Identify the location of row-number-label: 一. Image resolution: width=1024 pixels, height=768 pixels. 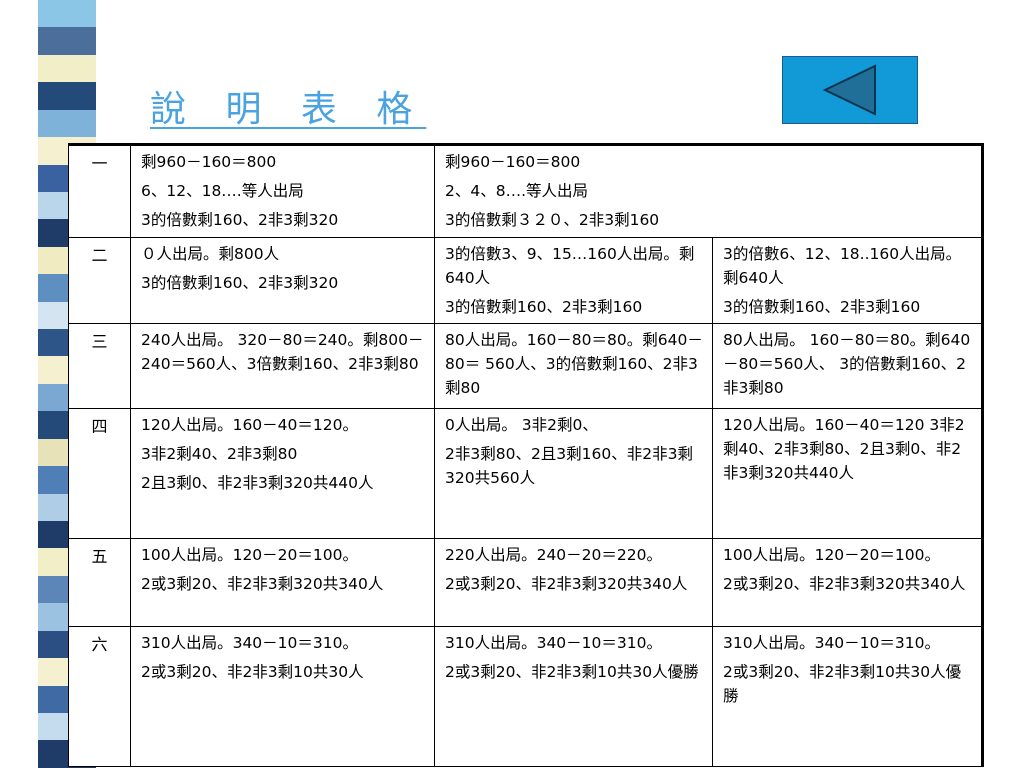
(99, 190).